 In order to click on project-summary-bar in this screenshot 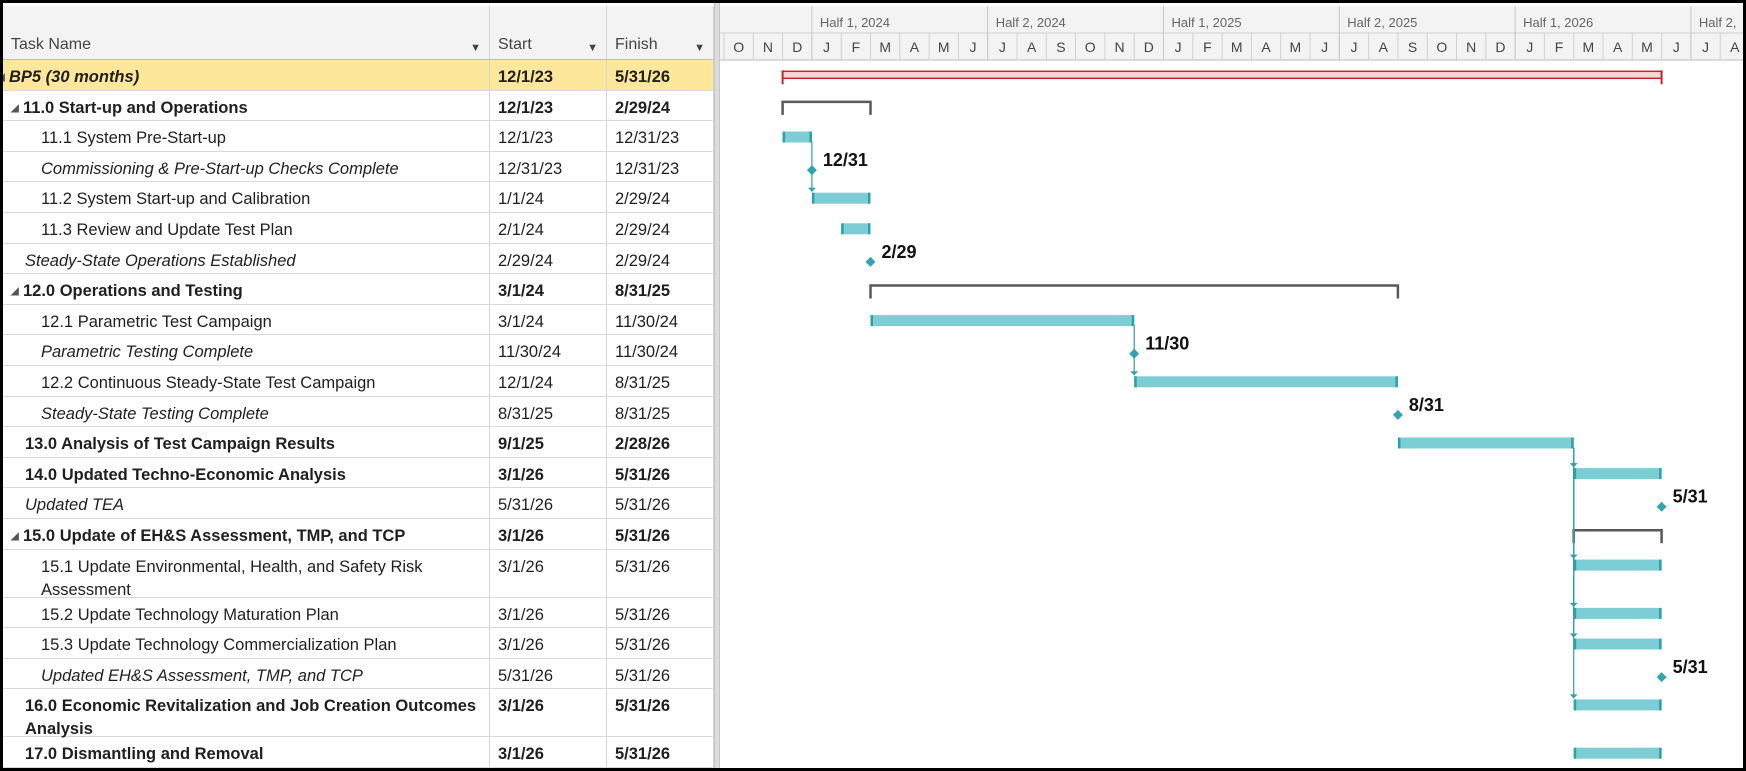, I will do `click(1222, 75)`.